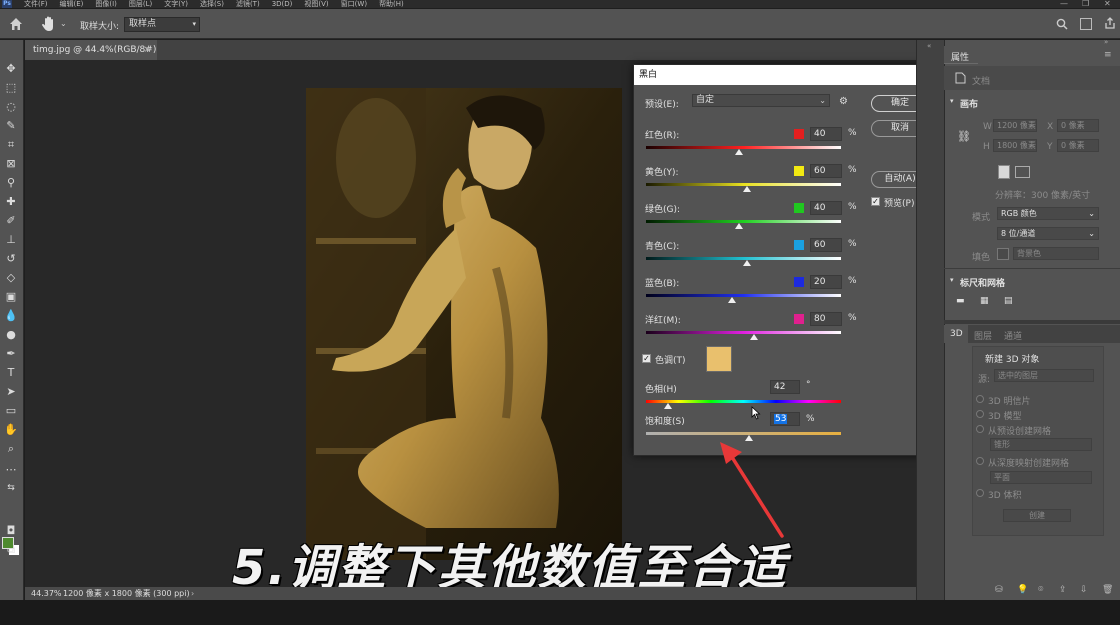 The height and width of the screenshot is (625, 1120). Describe the element at coordinates (754, 337) in the screenshot. I see `magenta-slider-thumb` at that location.